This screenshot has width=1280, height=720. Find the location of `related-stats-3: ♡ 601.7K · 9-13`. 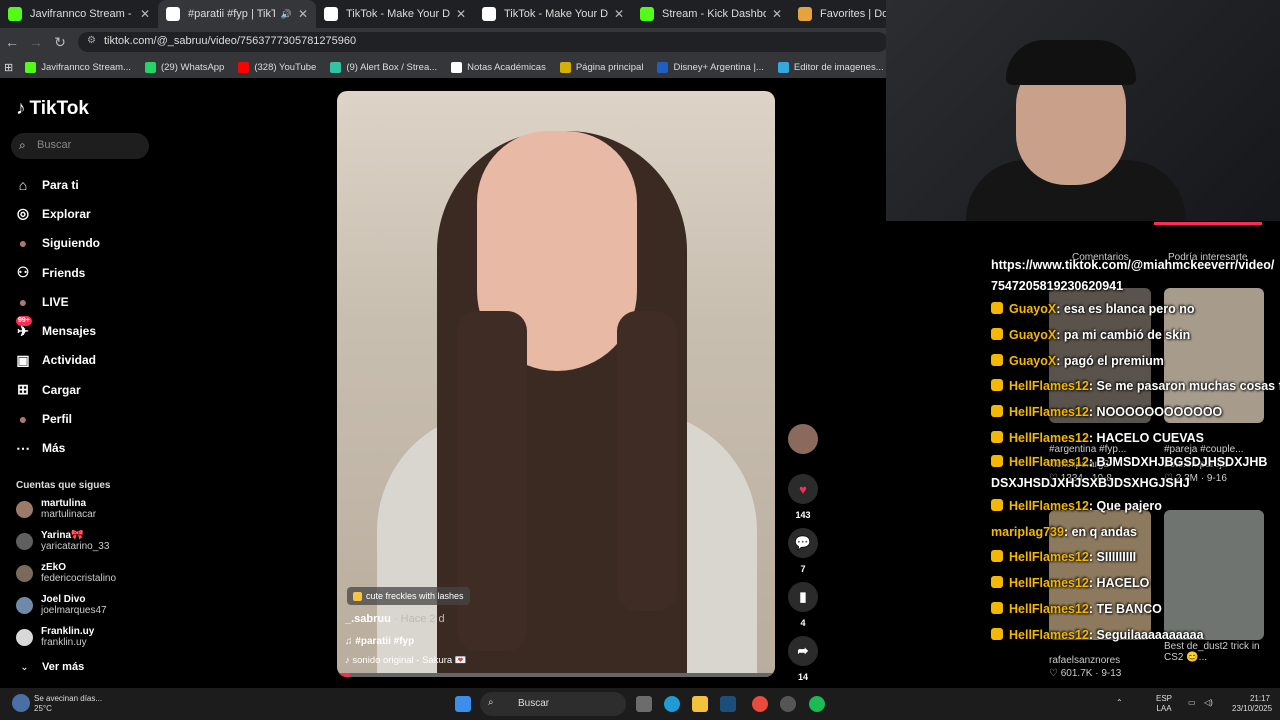

related-stats-3: ♡ 601.7K · 9-13 is located at coordinates (1085, 673).